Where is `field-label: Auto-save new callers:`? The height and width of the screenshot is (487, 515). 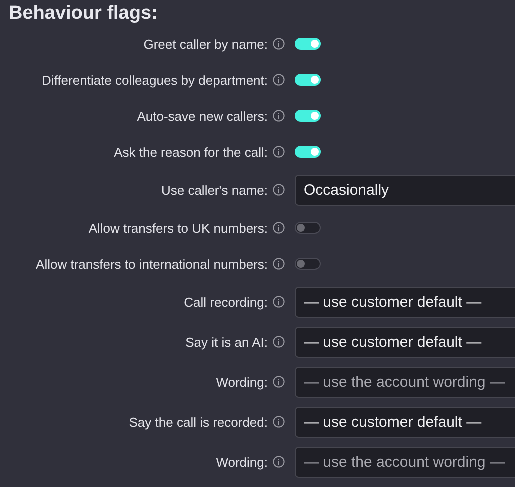 field-label: Auto-save new callers: is located at coordinates (202, 116).